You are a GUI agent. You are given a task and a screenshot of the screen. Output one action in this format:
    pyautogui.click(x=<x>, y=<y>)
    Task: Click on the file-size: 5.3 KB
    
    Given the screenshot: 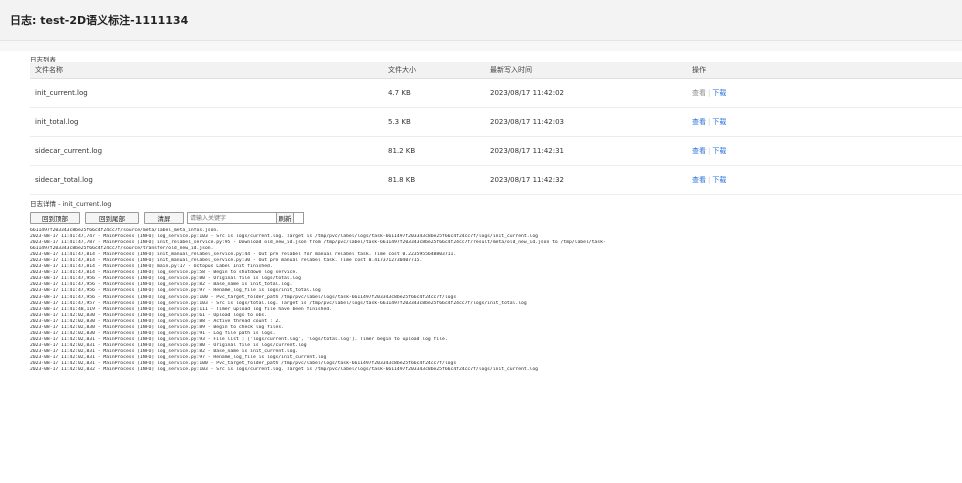 What is the action you would take?
    pyautogui.click(x=399, y=122)
    